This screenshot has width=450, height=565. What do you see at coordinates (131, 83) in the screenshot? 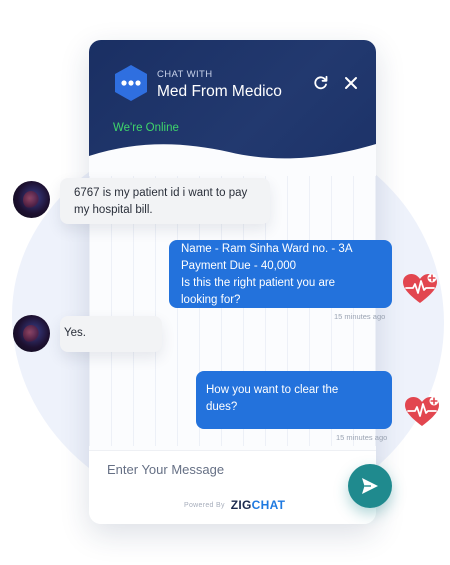
I see `chat-logo-icon` at bounding box center [131, 83].